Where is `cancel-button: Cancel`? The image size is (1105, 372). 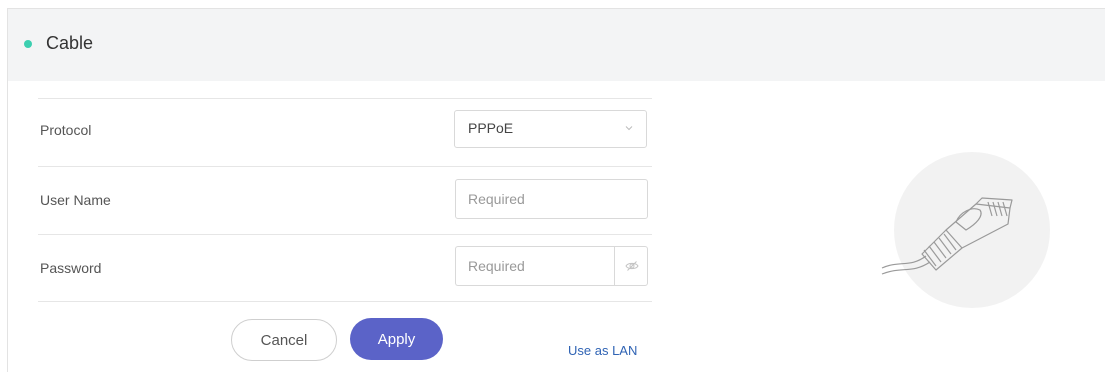 cancel-button: Cancel is located at coordinates (284, 340).